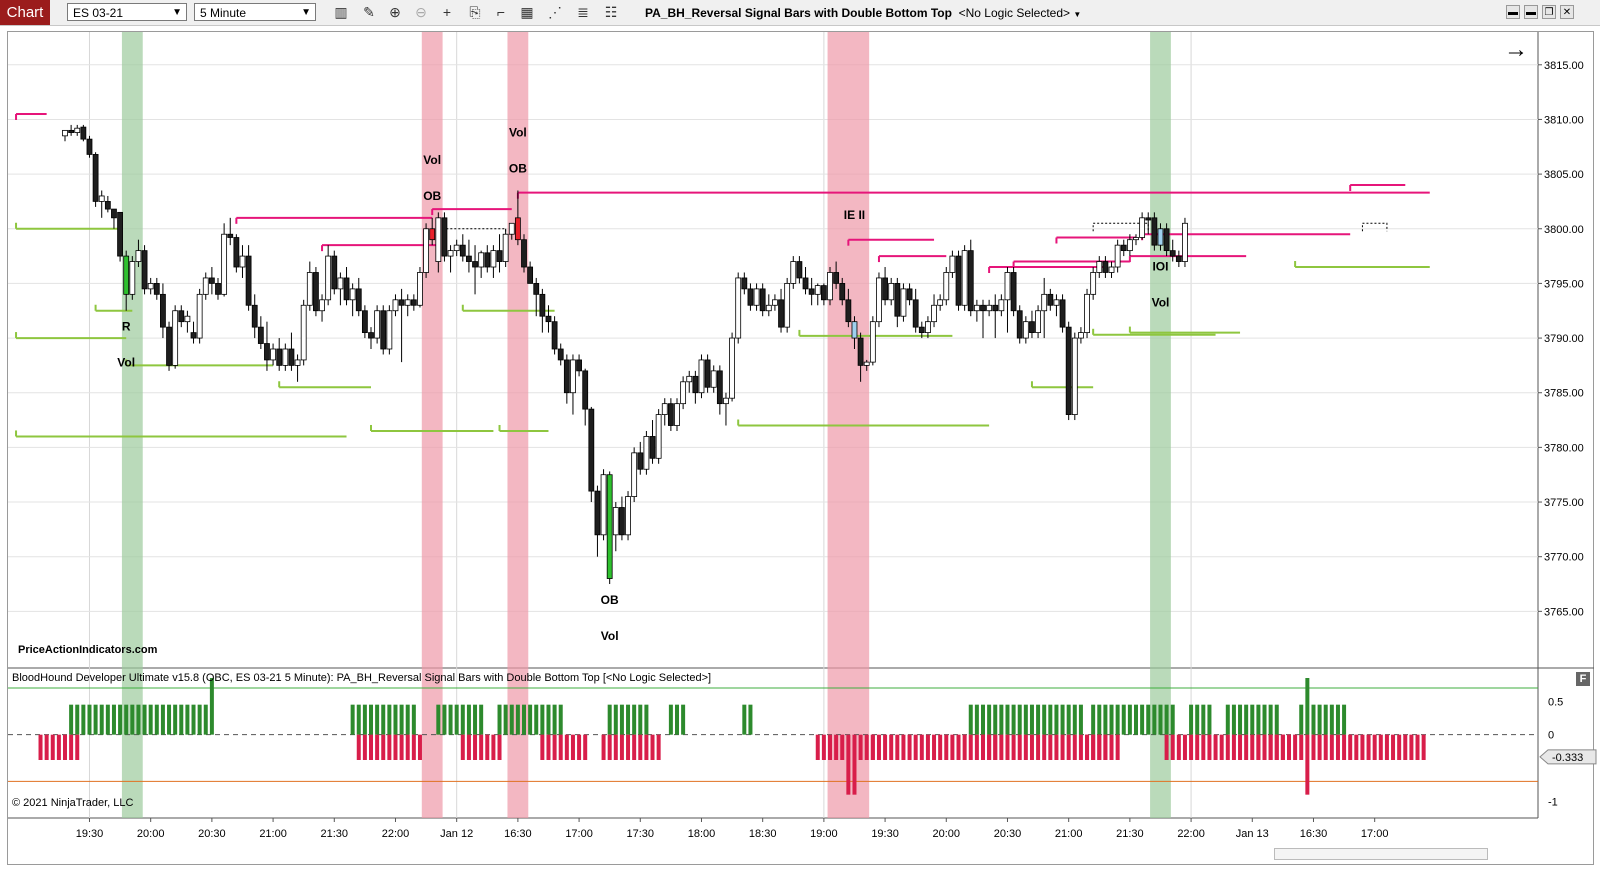 The height and width of the screenshot is (870, 1600). What do you see at coordinates (1381, 854) in the screenshot?
I see `horizontal-scrollbar` at bounding box center [1381, 854].